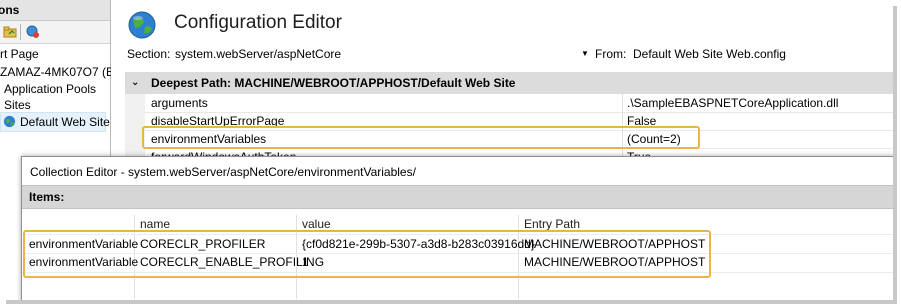 This screenshot has height=306, width=901. I want to click on from-label: From:, so click(611, 54).